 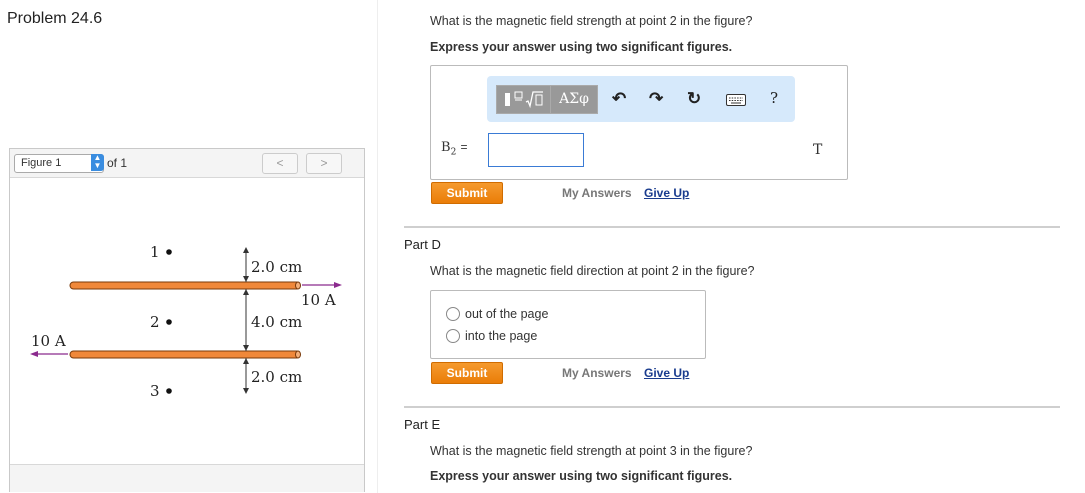 I want to click on keyboard-icon, so click(x=736, y=102).